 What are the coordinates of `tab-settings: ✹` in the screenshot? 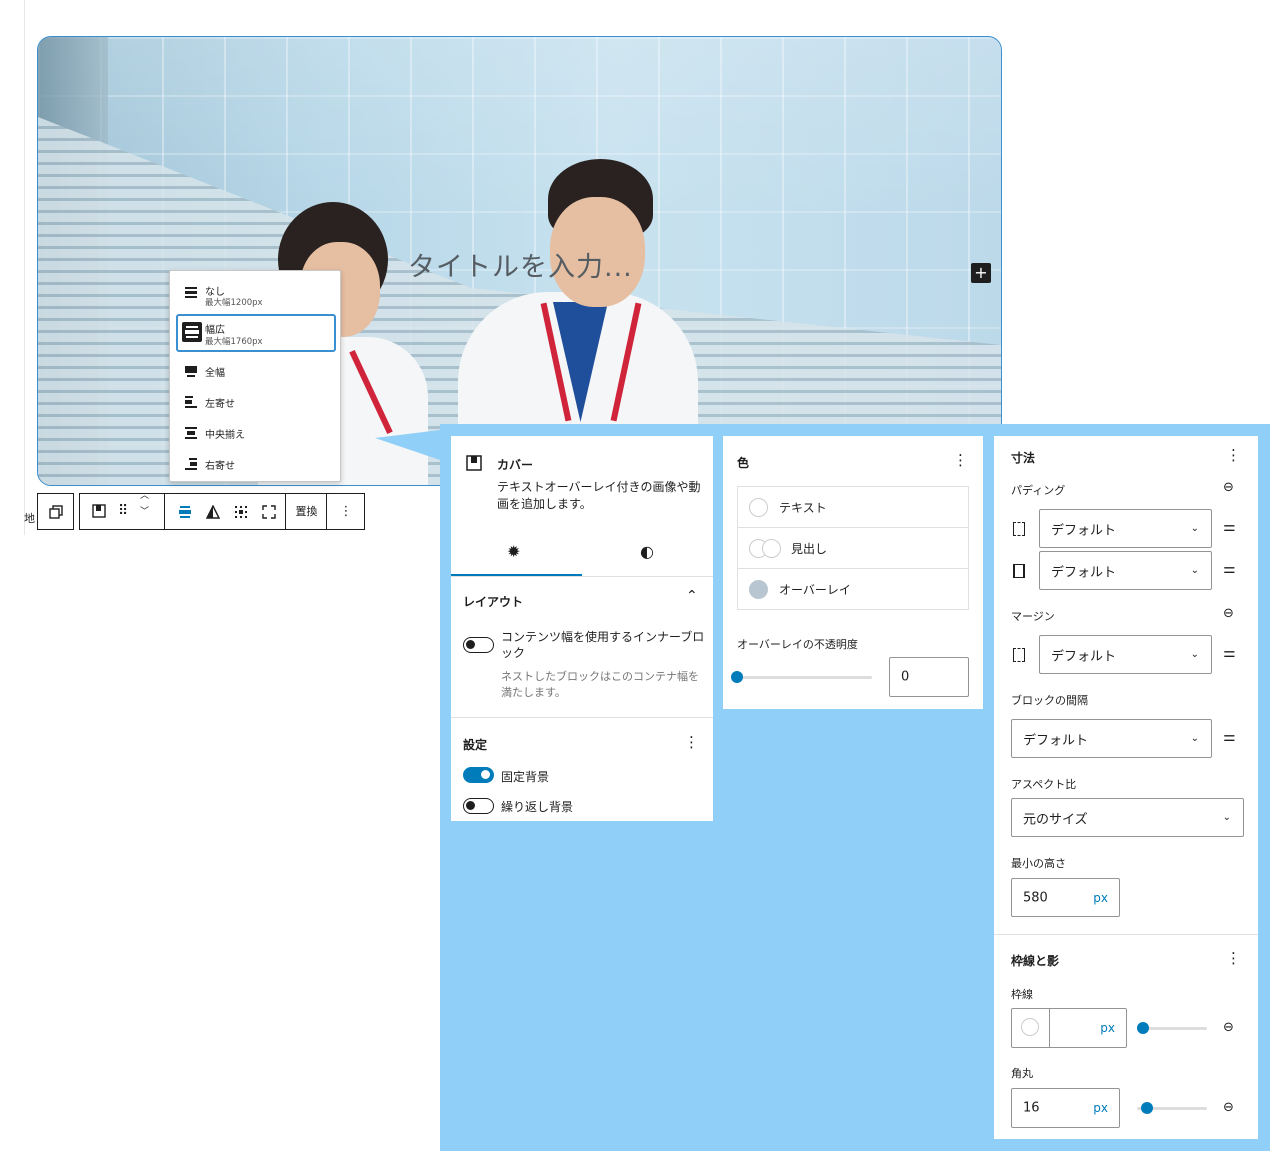 It's located at (516, 553).